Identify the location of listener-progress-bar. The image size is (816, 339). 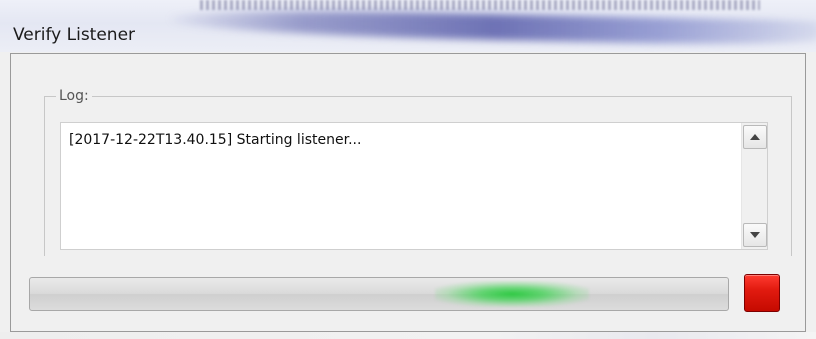
(379, 294).